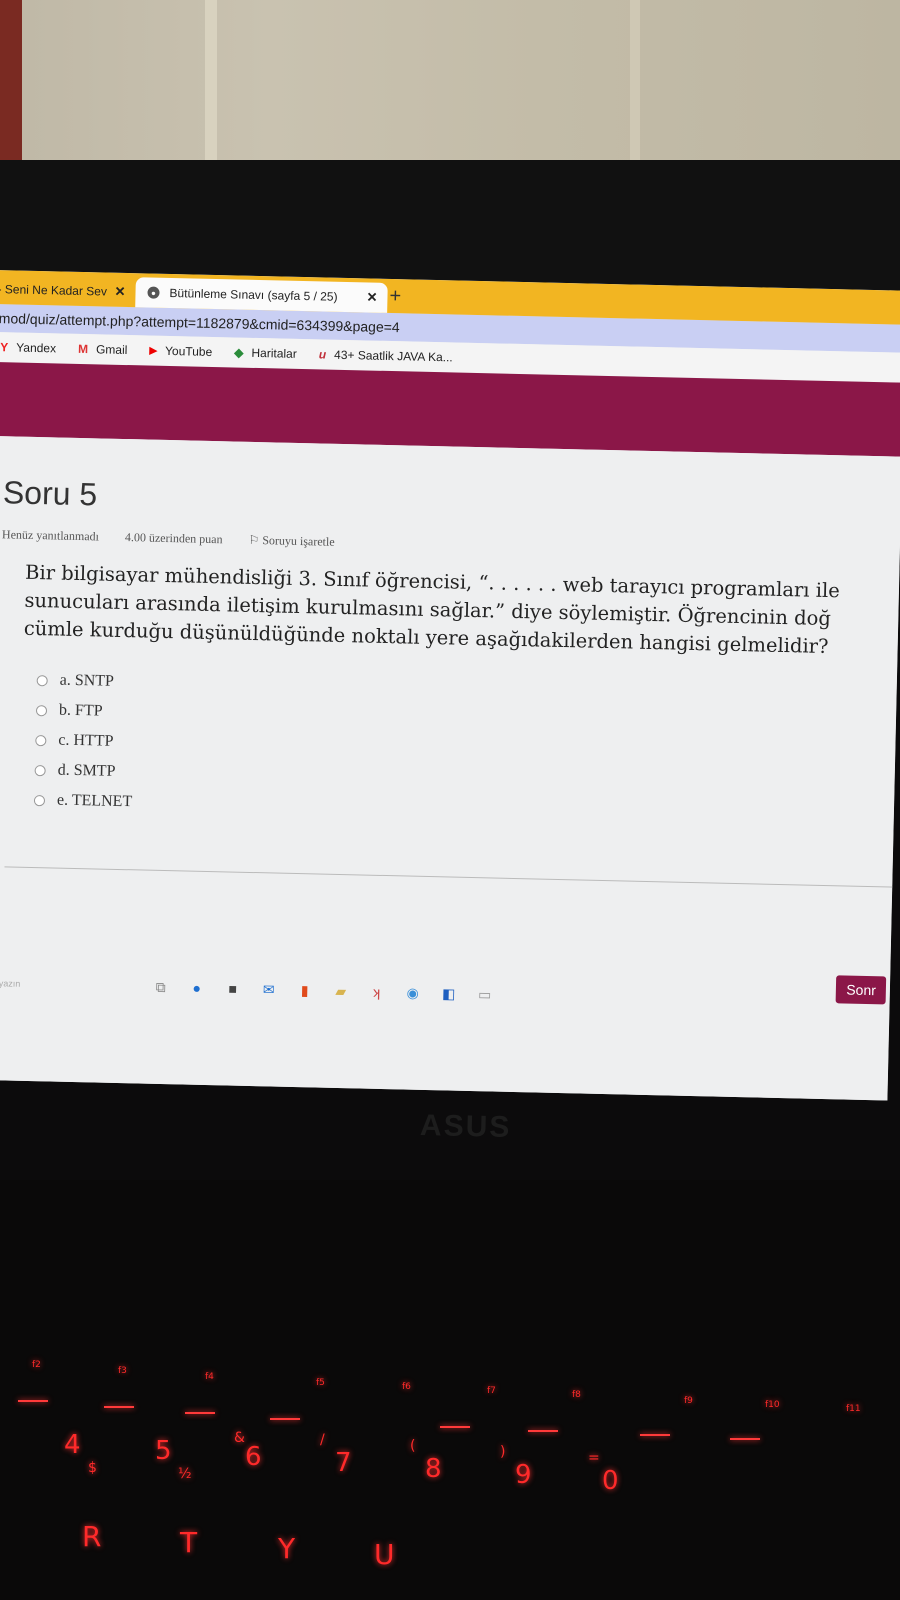 This screenshot has height=1600, width=900. What do you see at coordinates (772, 1405) in the screenshot?
I see `key-f10: f10` at bounding box center [772, 1405].